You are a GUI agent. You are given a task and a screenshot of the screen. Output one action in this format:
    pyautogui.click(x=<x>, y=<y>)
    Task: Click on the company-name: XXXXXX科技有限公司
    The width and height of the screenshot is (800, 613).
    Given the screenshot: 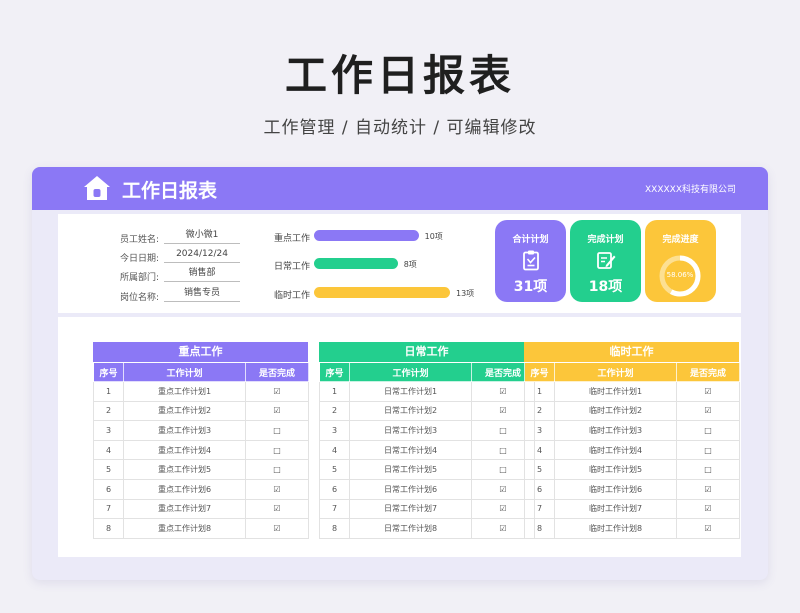 What is the action you would take?
    pyautogui.click(x=690, y=190)
    